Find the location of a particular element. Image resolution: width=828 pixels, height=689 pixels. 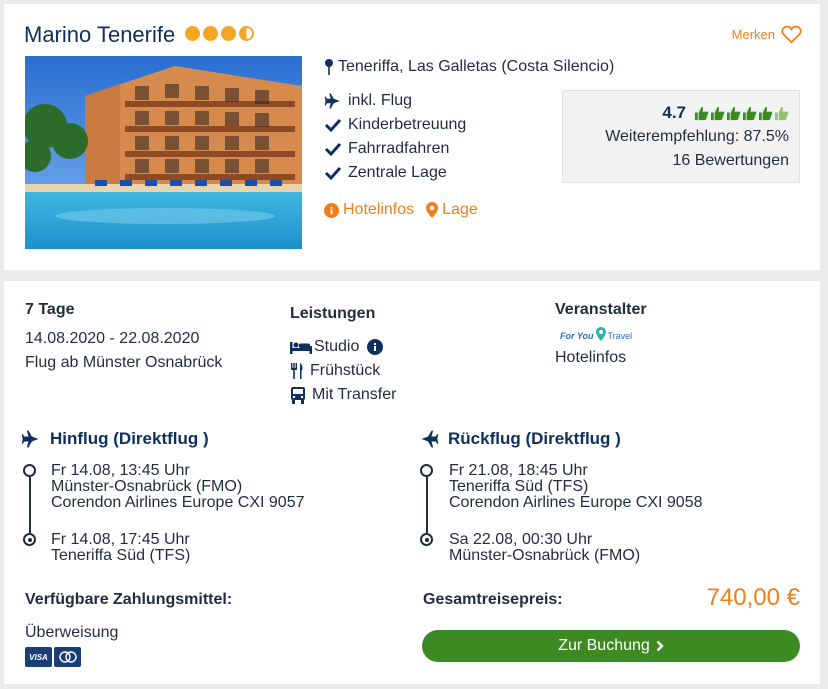

return-arr-time: Sa 22.08, 00:30 Uhr is located at coordinates (521, 539).